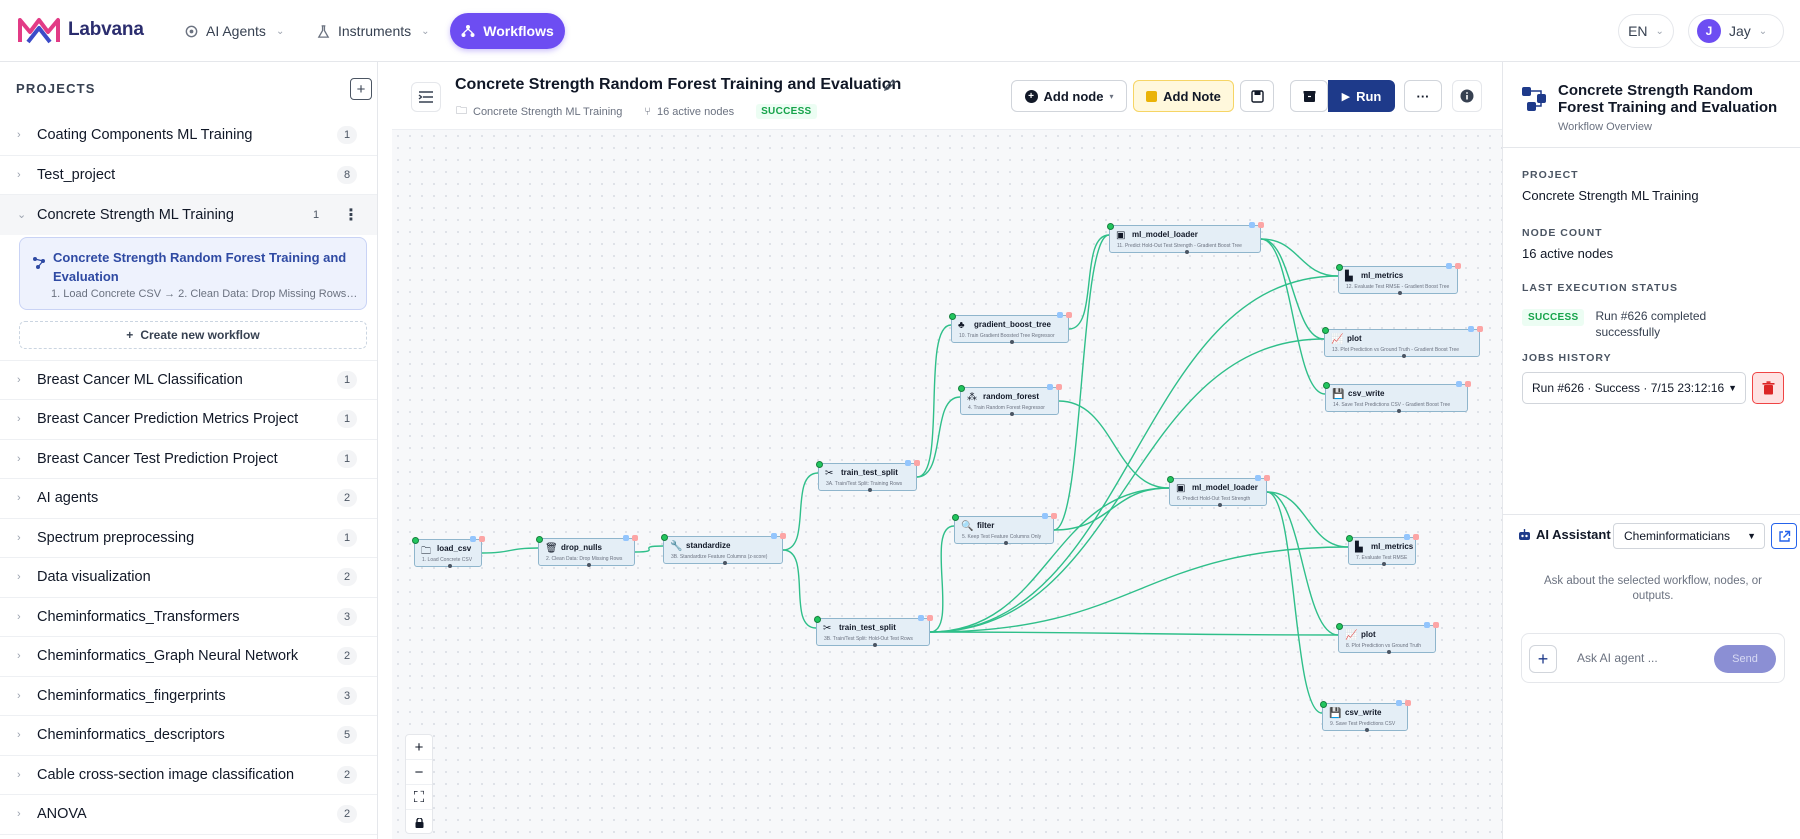 This screenshot has width=1800, height=839. Describe the element at coordinates (1387, 638) in the screenshot. I see `workflow-node-plot_b: 📈 plot 8. Plot Prediction vs Ground Truth` at that location.